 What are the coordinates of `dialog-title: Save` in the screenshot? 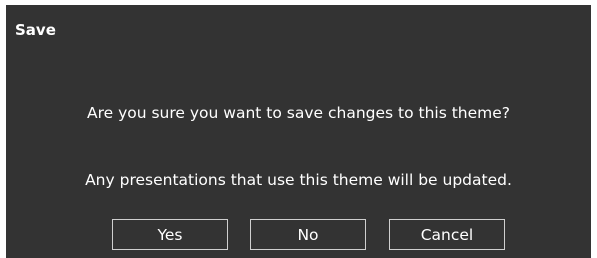 It's located at (35, 30).